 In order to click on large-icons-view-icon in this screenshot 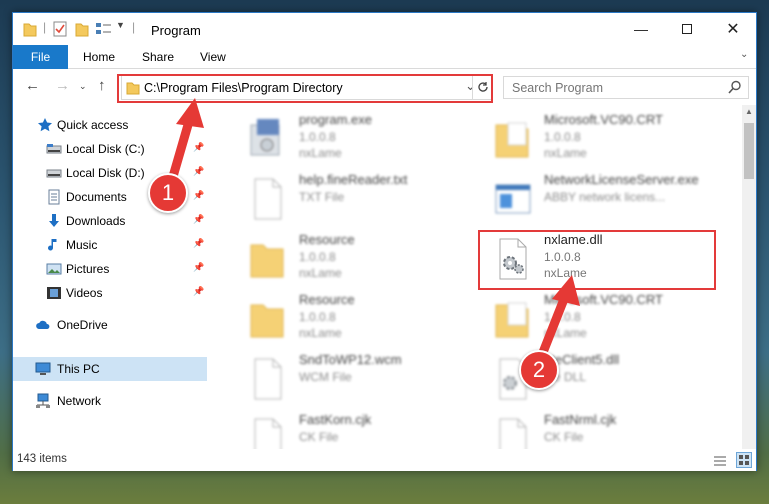, I will do `click(744, 460)`.